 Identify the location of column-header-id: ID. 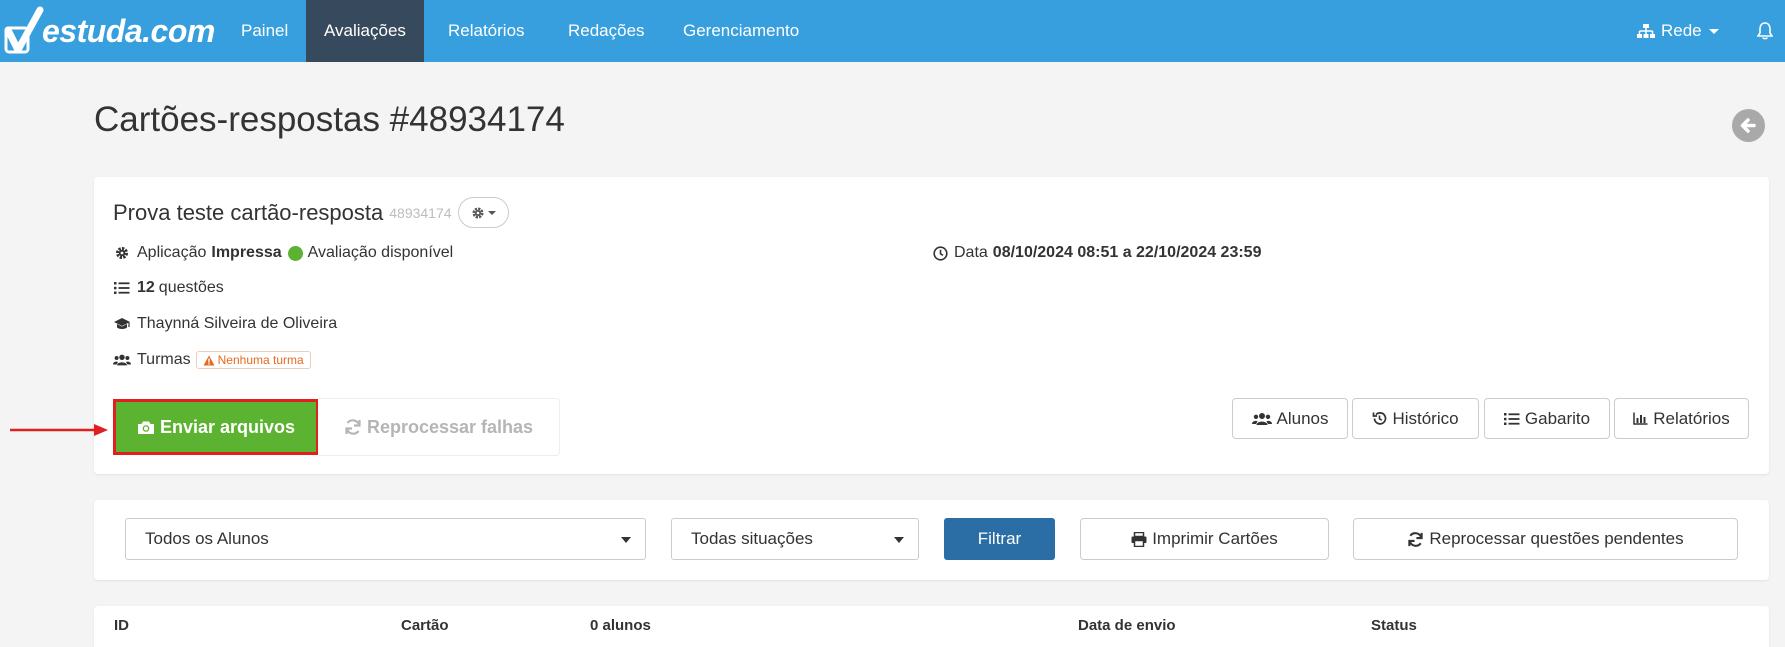
(121, 625).